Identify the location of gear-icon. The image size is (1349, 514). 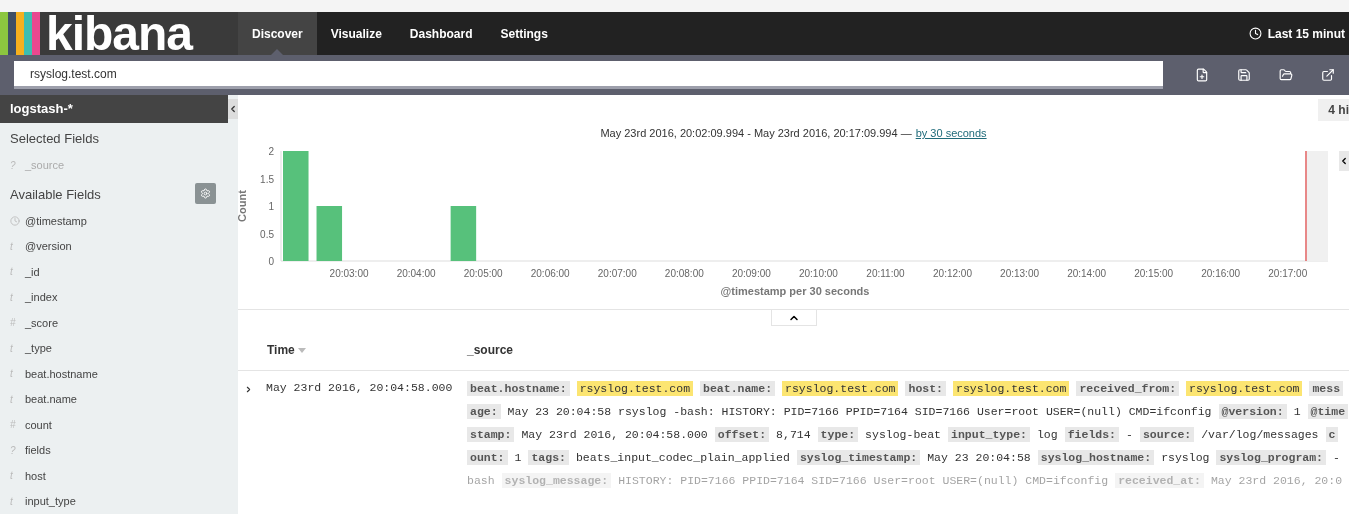
(205, 193).